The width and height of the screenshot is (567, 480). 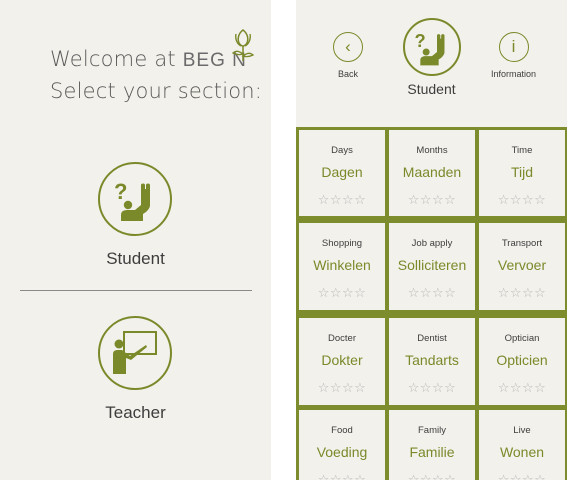 I want to click on category-dutch-label: Vervoer, so click(x=522, y=265).